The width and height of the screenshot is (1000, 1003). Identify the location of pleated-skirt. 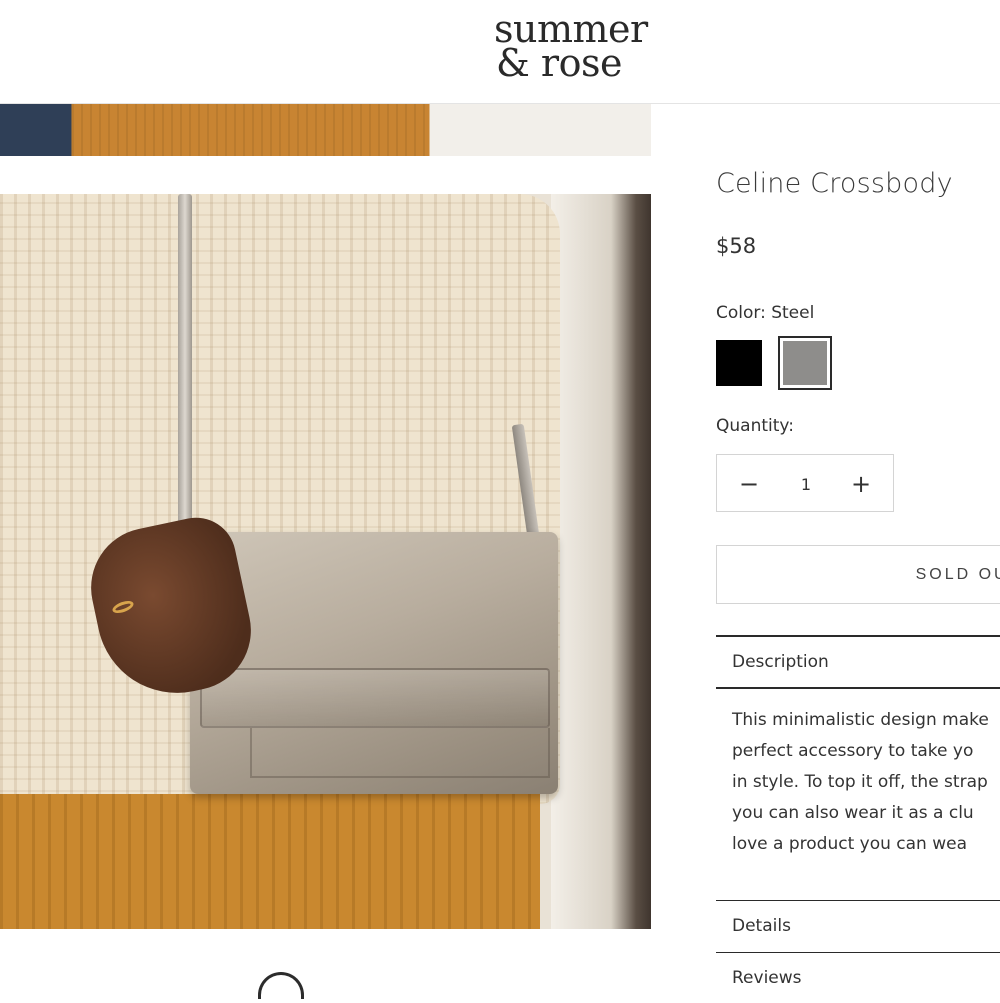
(270, 861).